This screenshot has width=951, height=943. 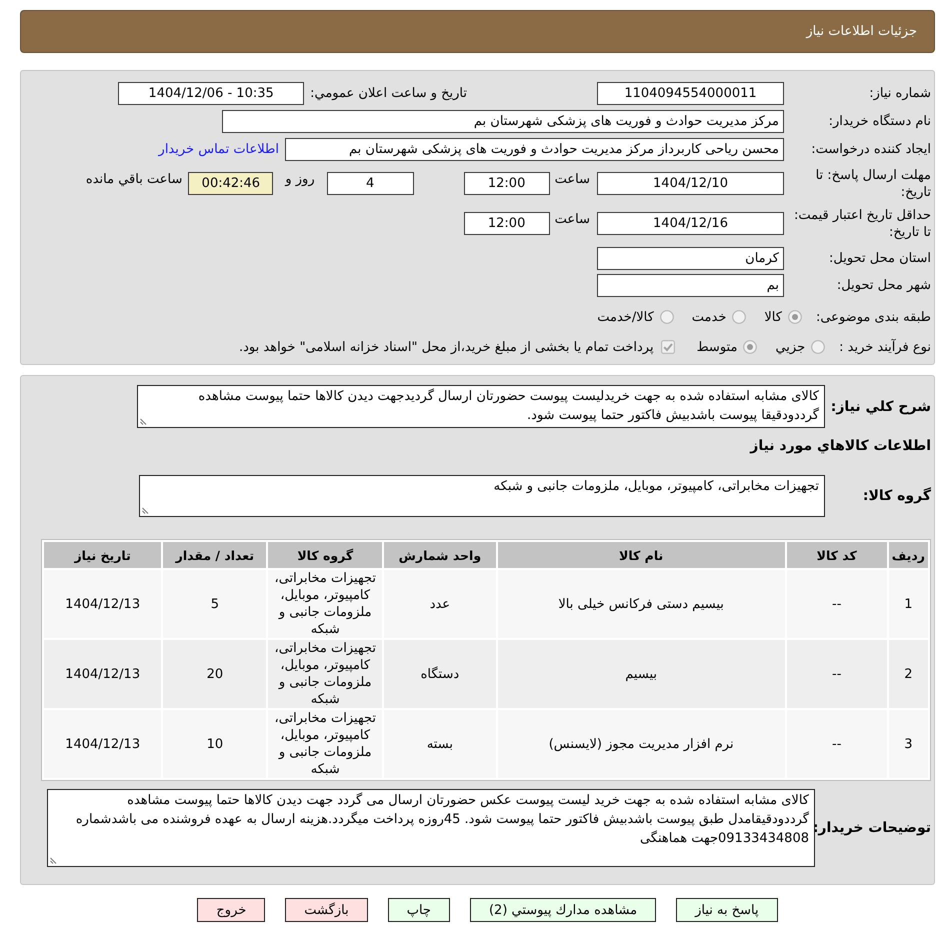 What do you see at coordinates (879, 121) in the screenshot?
I see `buyer-name-label: نام دستگاه خریدار:` at bounding box center [879, 121].